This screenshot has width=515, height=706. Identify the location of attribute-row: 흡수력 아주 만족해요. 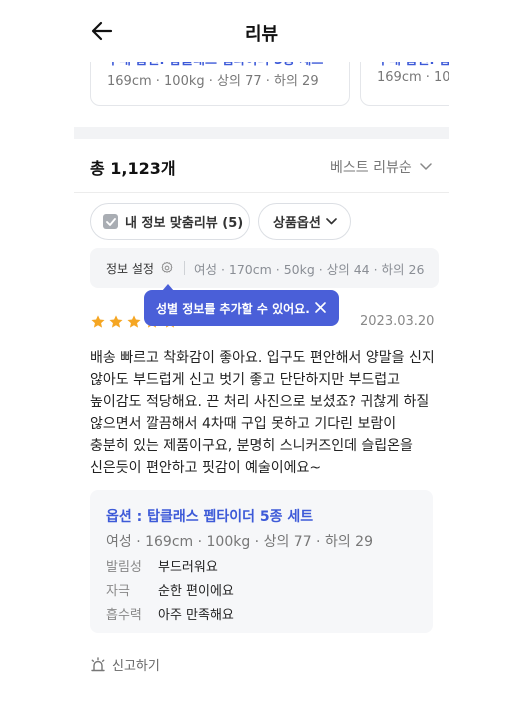
(261, 613).